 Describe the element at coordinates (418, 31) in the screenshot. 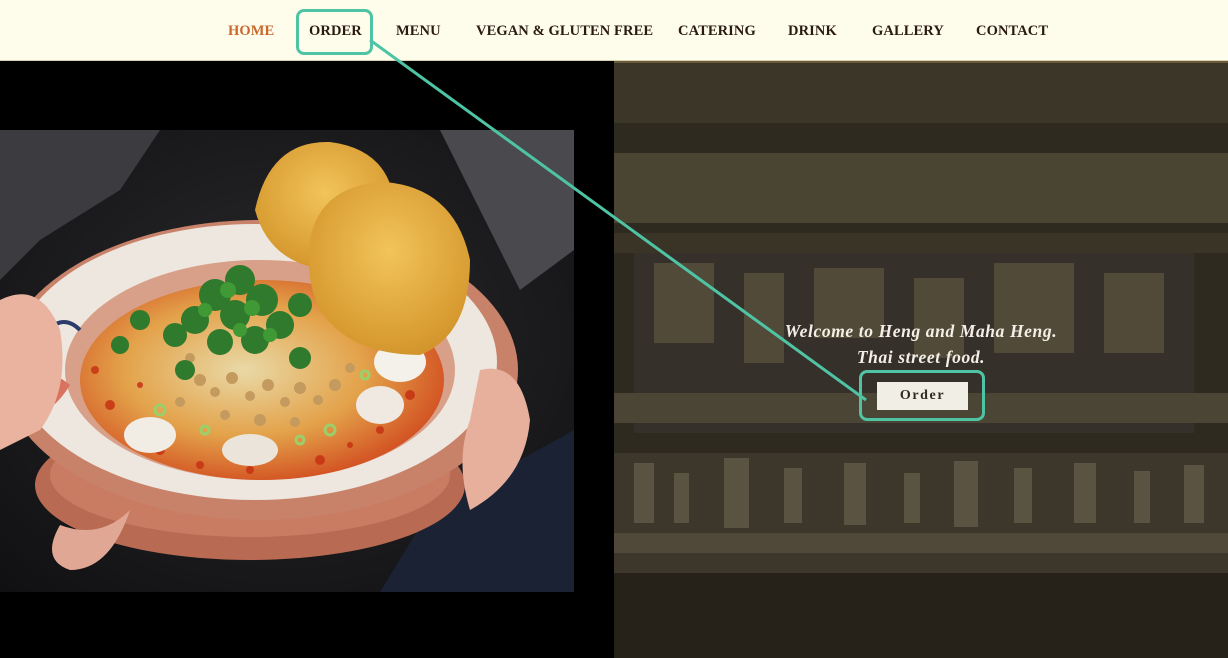

I see `nav-menu: MENU` at that location.